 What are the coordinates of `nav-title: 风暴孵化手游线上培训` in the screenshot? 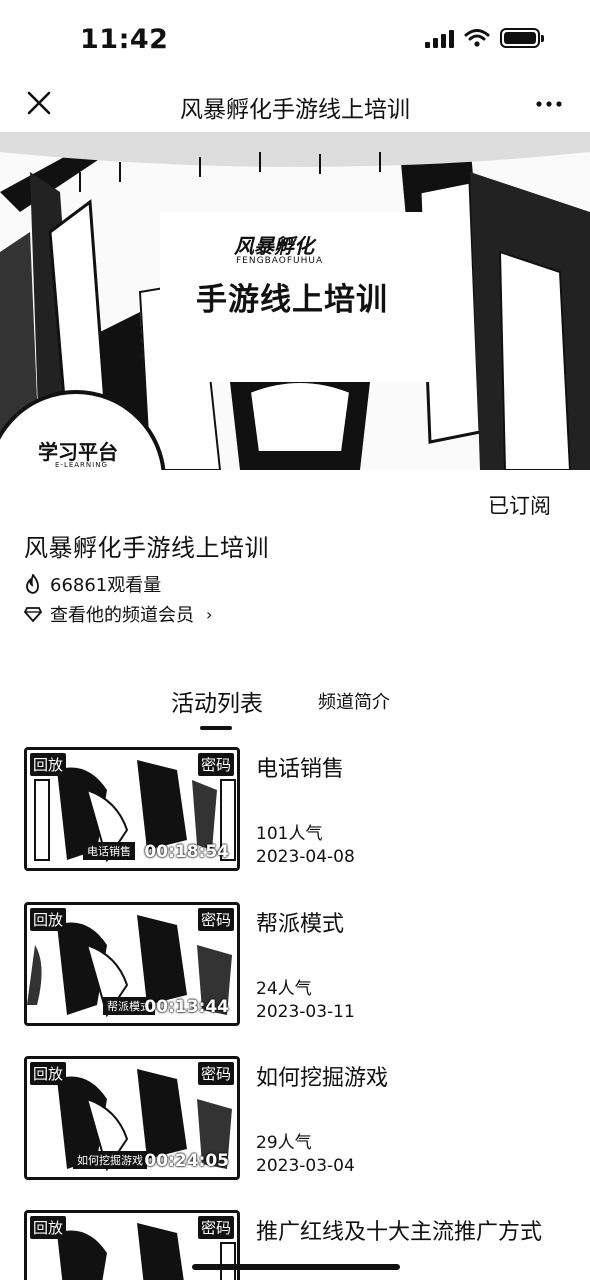 It's located at (295, 110).